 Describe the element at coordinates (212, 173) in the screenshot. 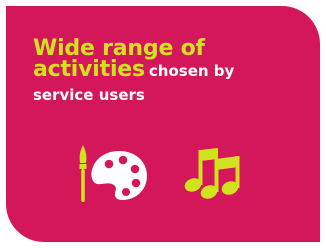

I see `music-notes-icon` at that location.